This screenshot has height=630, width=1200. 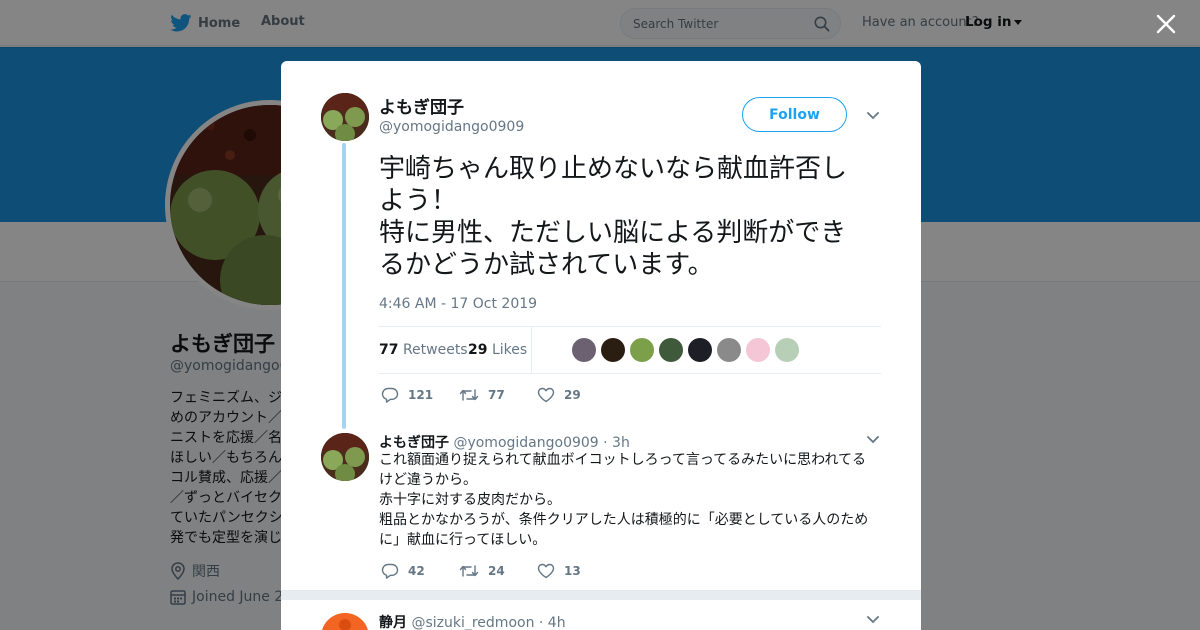 What do you see at coordinates (416, 571) in the screenshot?
I see `reply-count: 42` at bounding box center [416, 571].